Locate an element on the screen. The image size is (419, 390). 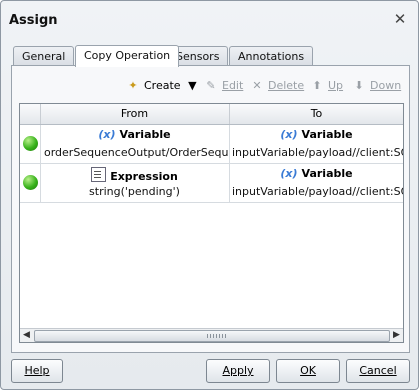
cancel-label: Cancel is located at coordinates (378, 370).